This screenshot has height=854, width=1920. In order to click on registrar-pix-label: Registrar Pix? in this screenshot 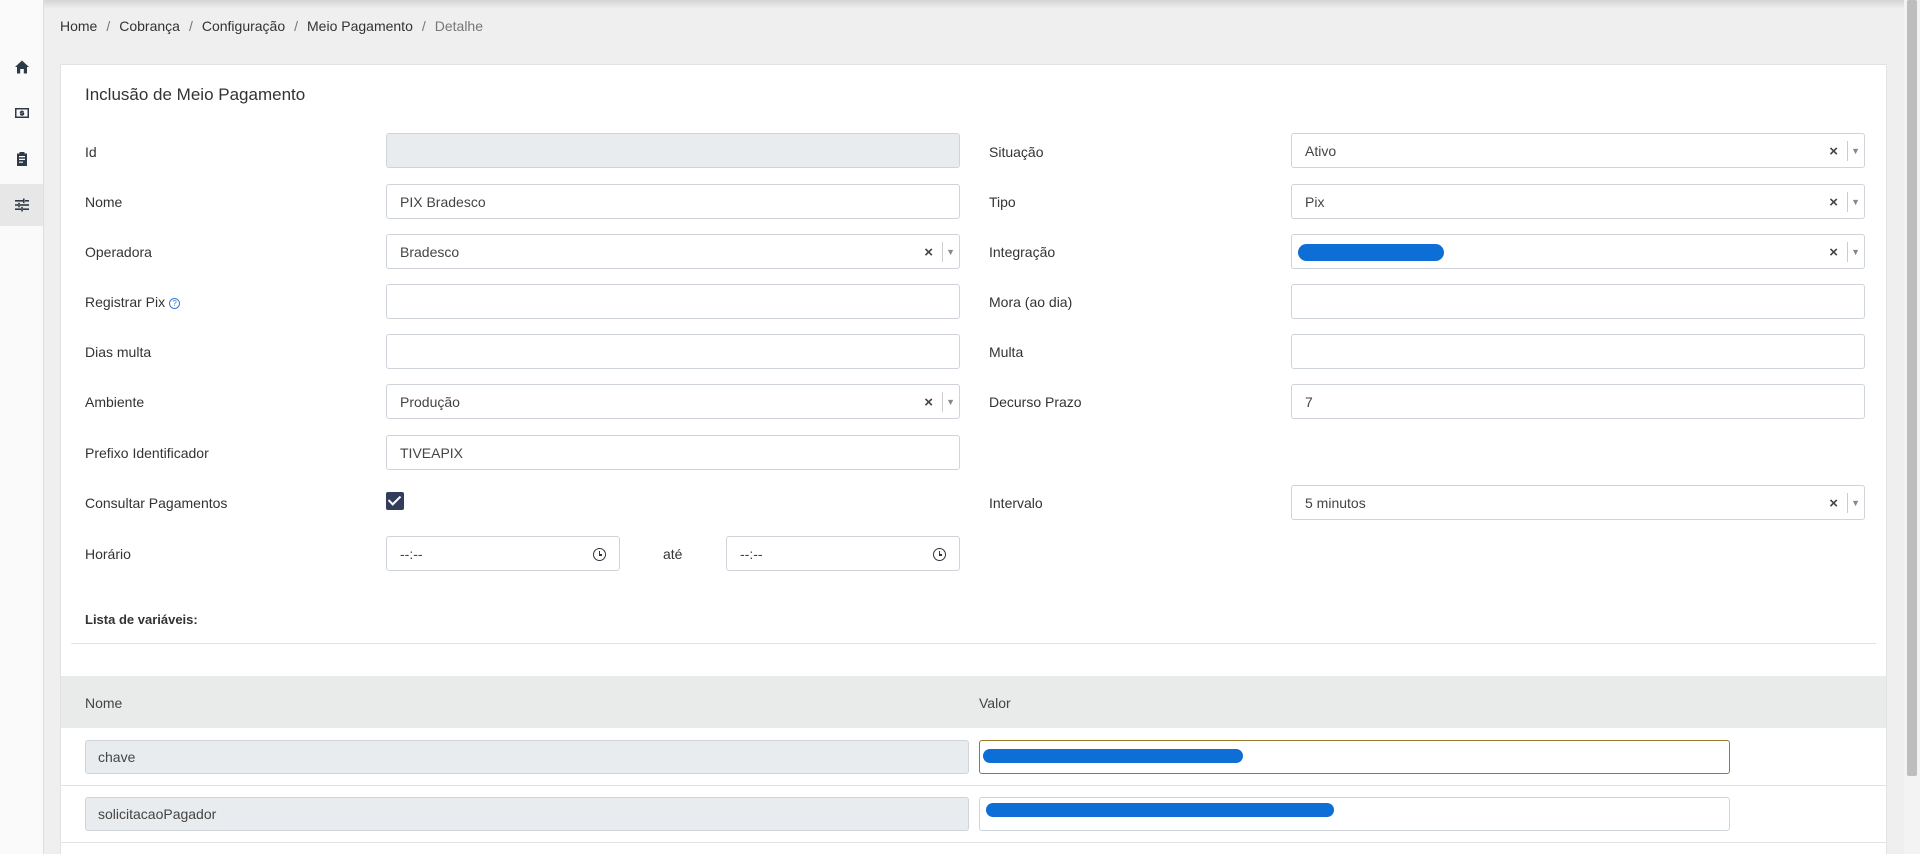, I will do `click(133, 302)`.